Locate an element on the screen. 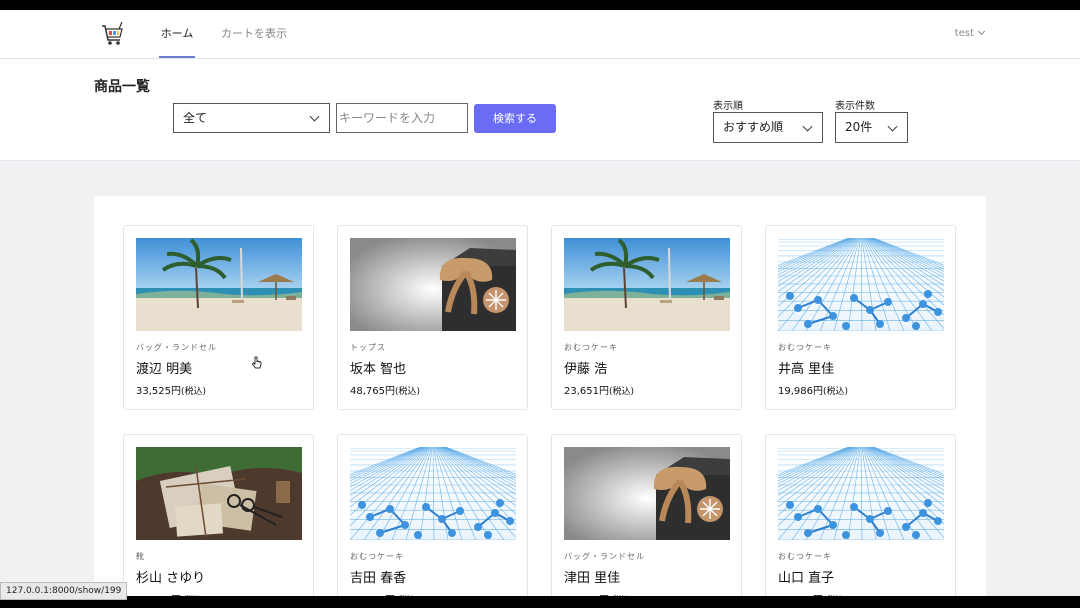 This screenshot has height=608, width=1080. tab-home: ホーム is located at coordinates (177, 34).